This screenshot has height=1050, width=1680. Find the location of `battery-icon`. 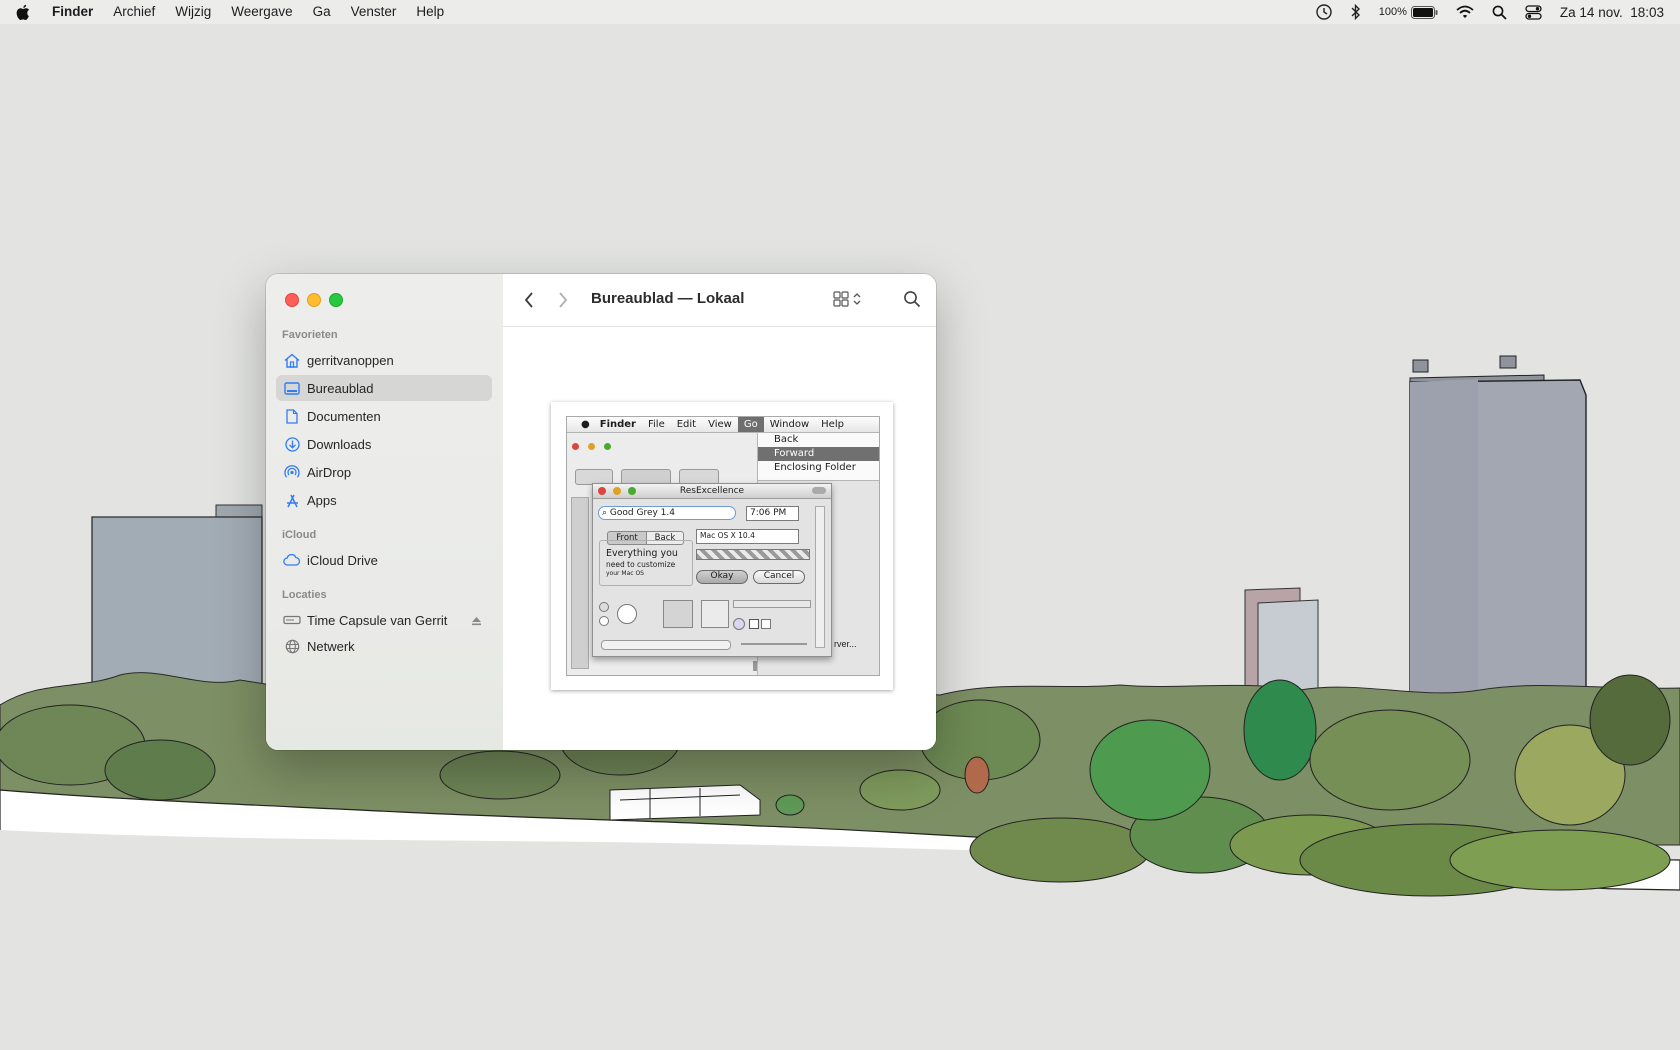

battery-icon is located at coordinates (1424, 12).